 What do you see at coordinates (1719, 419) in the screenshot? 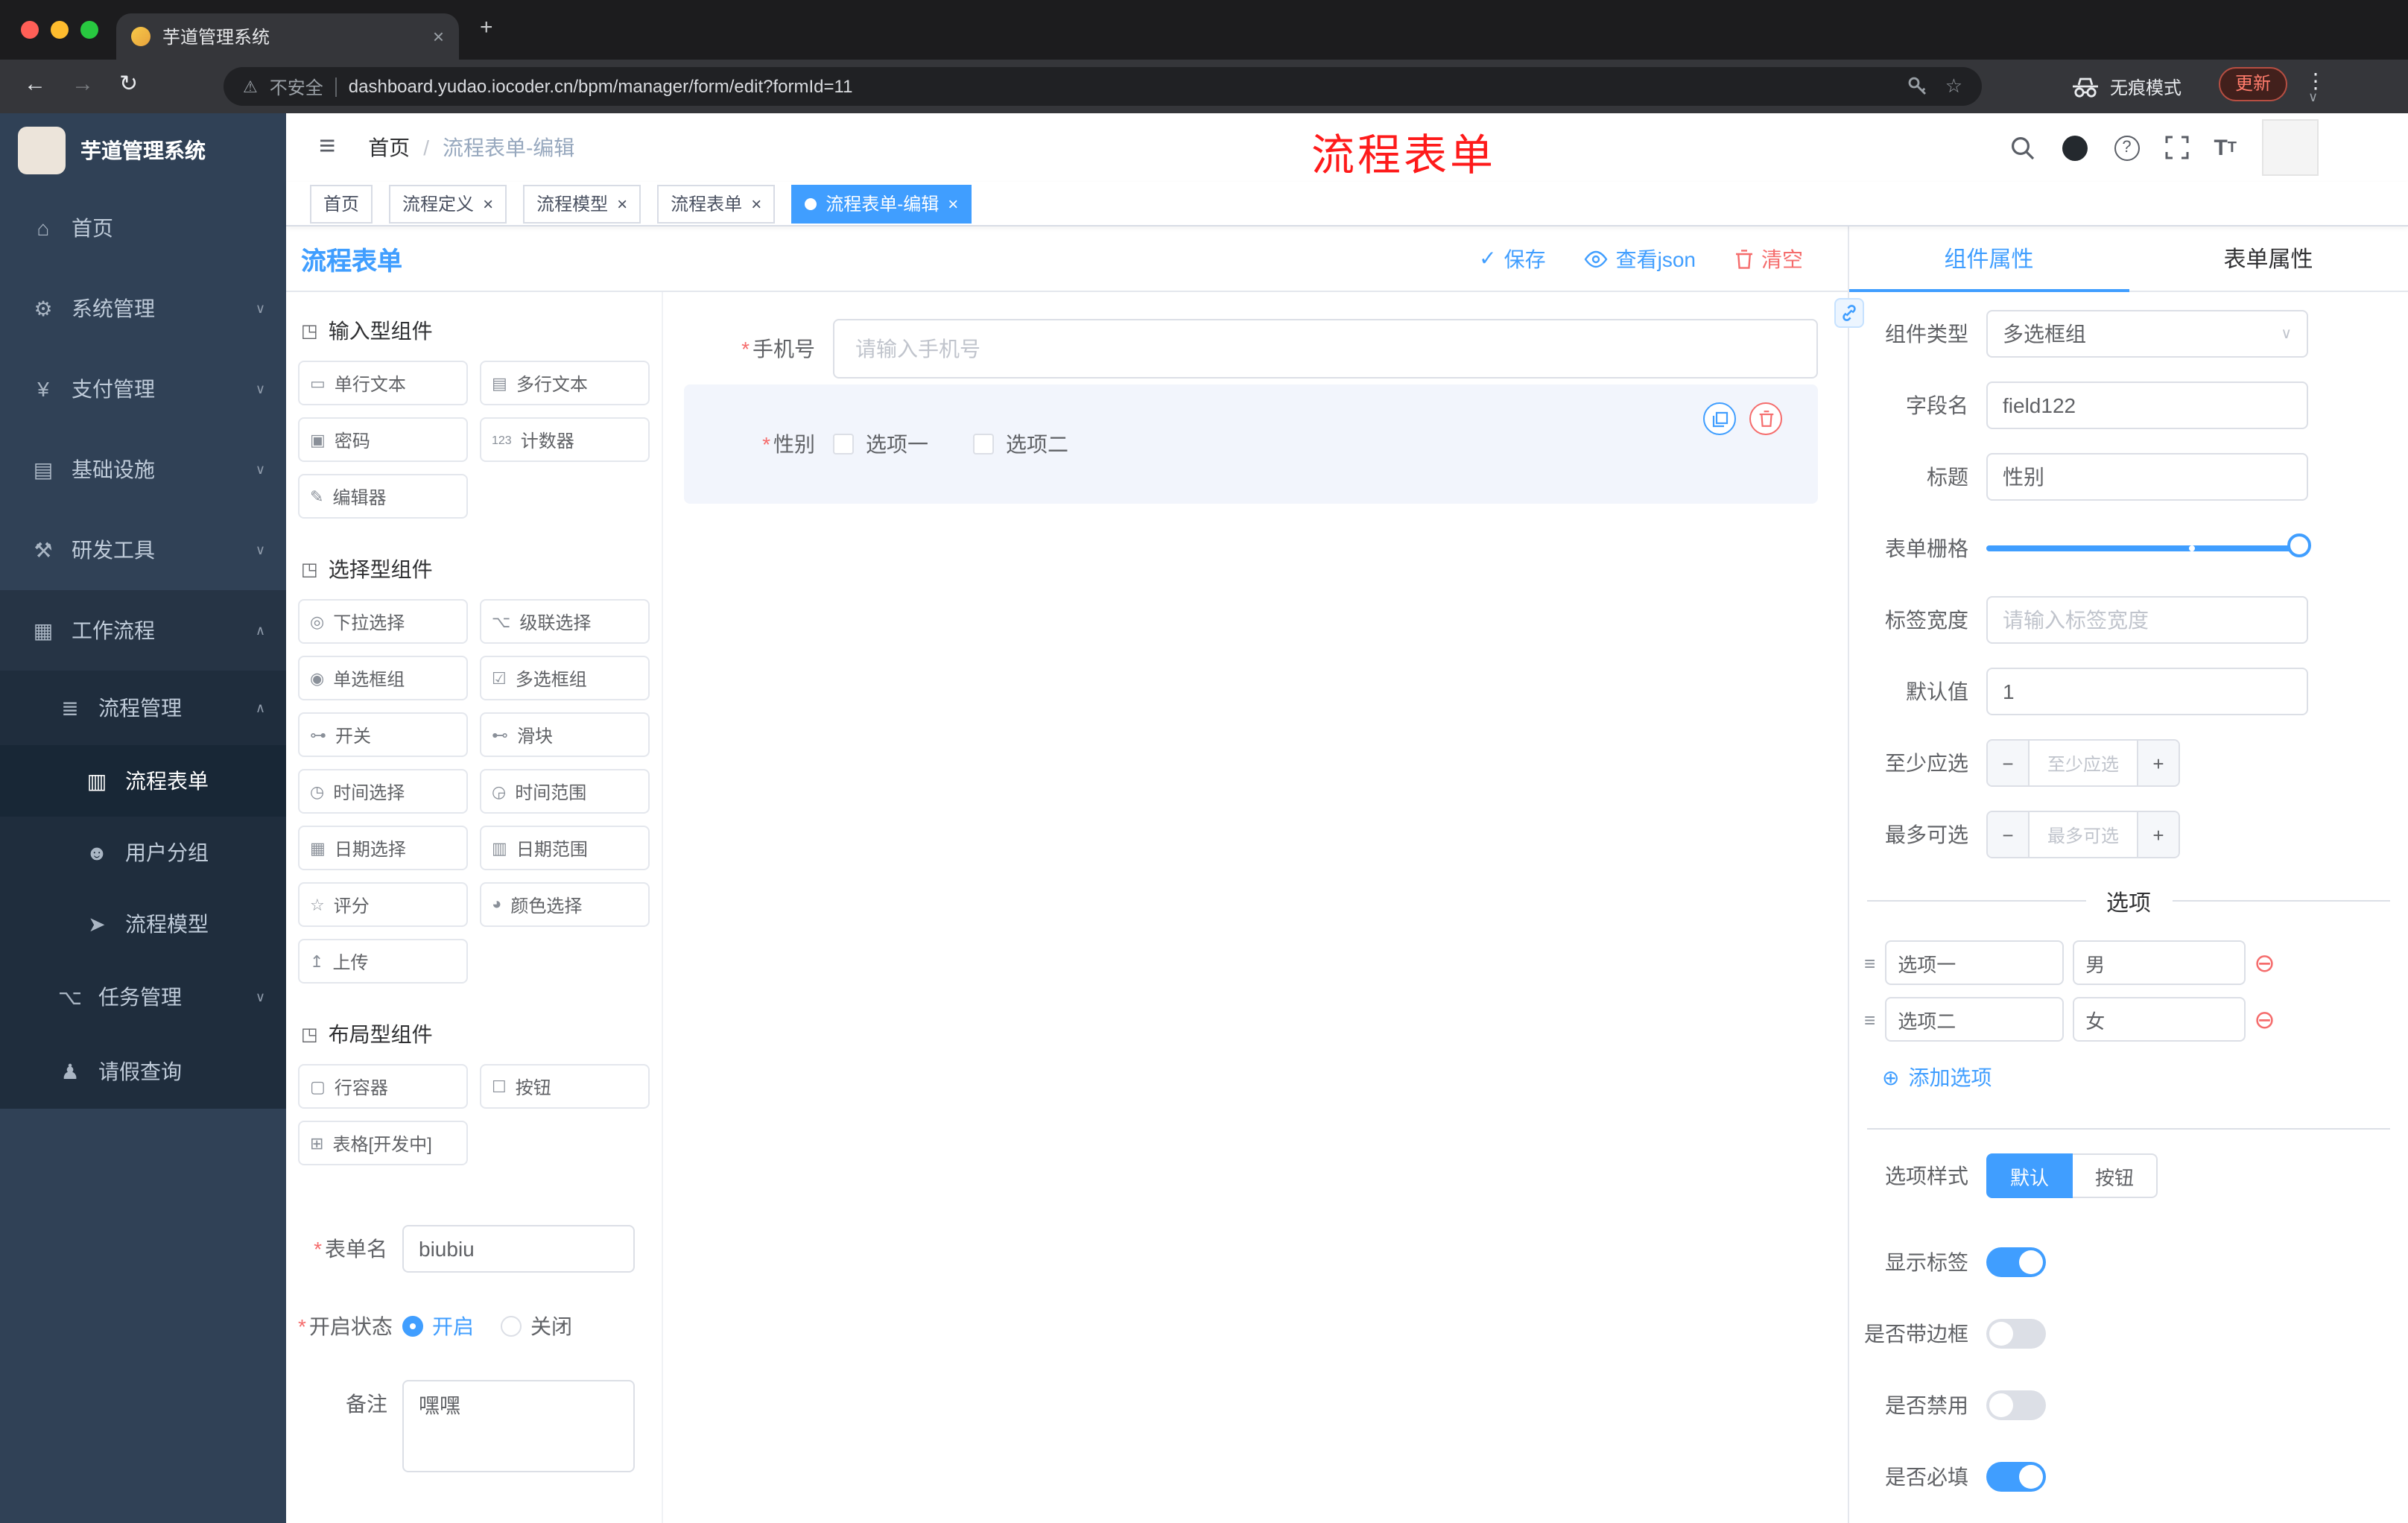
I see `copy-widget-button` at bounding box center [1719, 419].